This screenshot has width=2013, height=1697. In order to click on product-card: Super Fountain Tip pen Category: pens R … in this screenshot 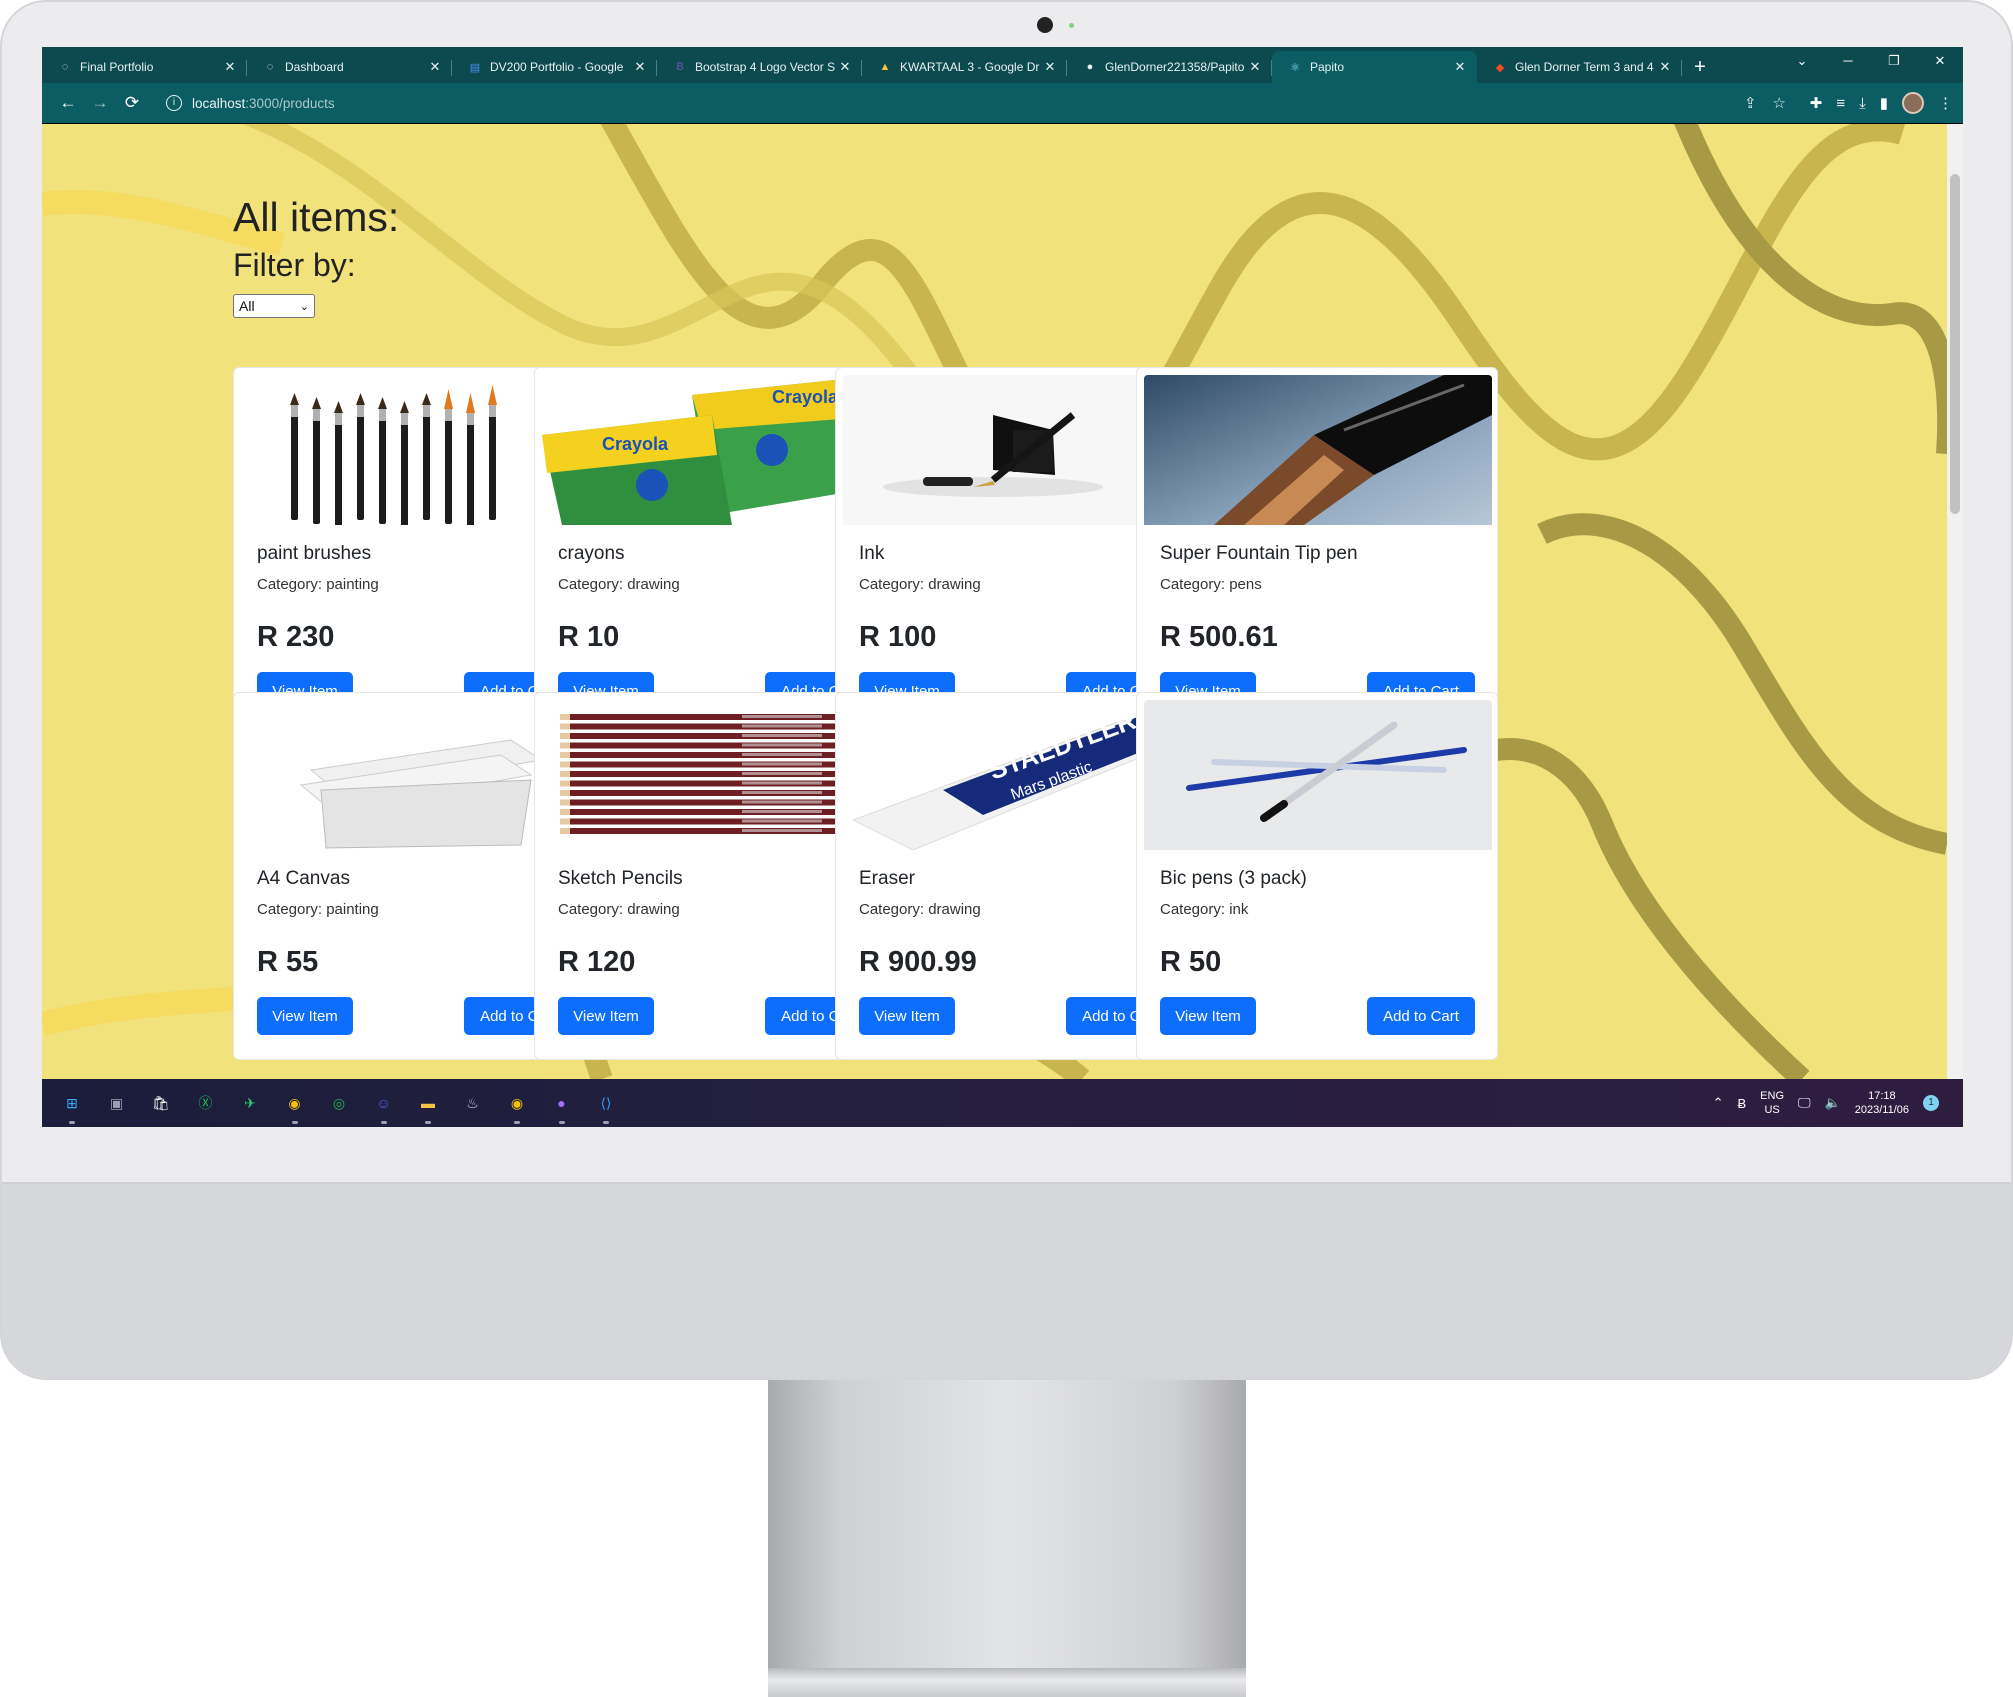, I will do `click(1317, 551)`.